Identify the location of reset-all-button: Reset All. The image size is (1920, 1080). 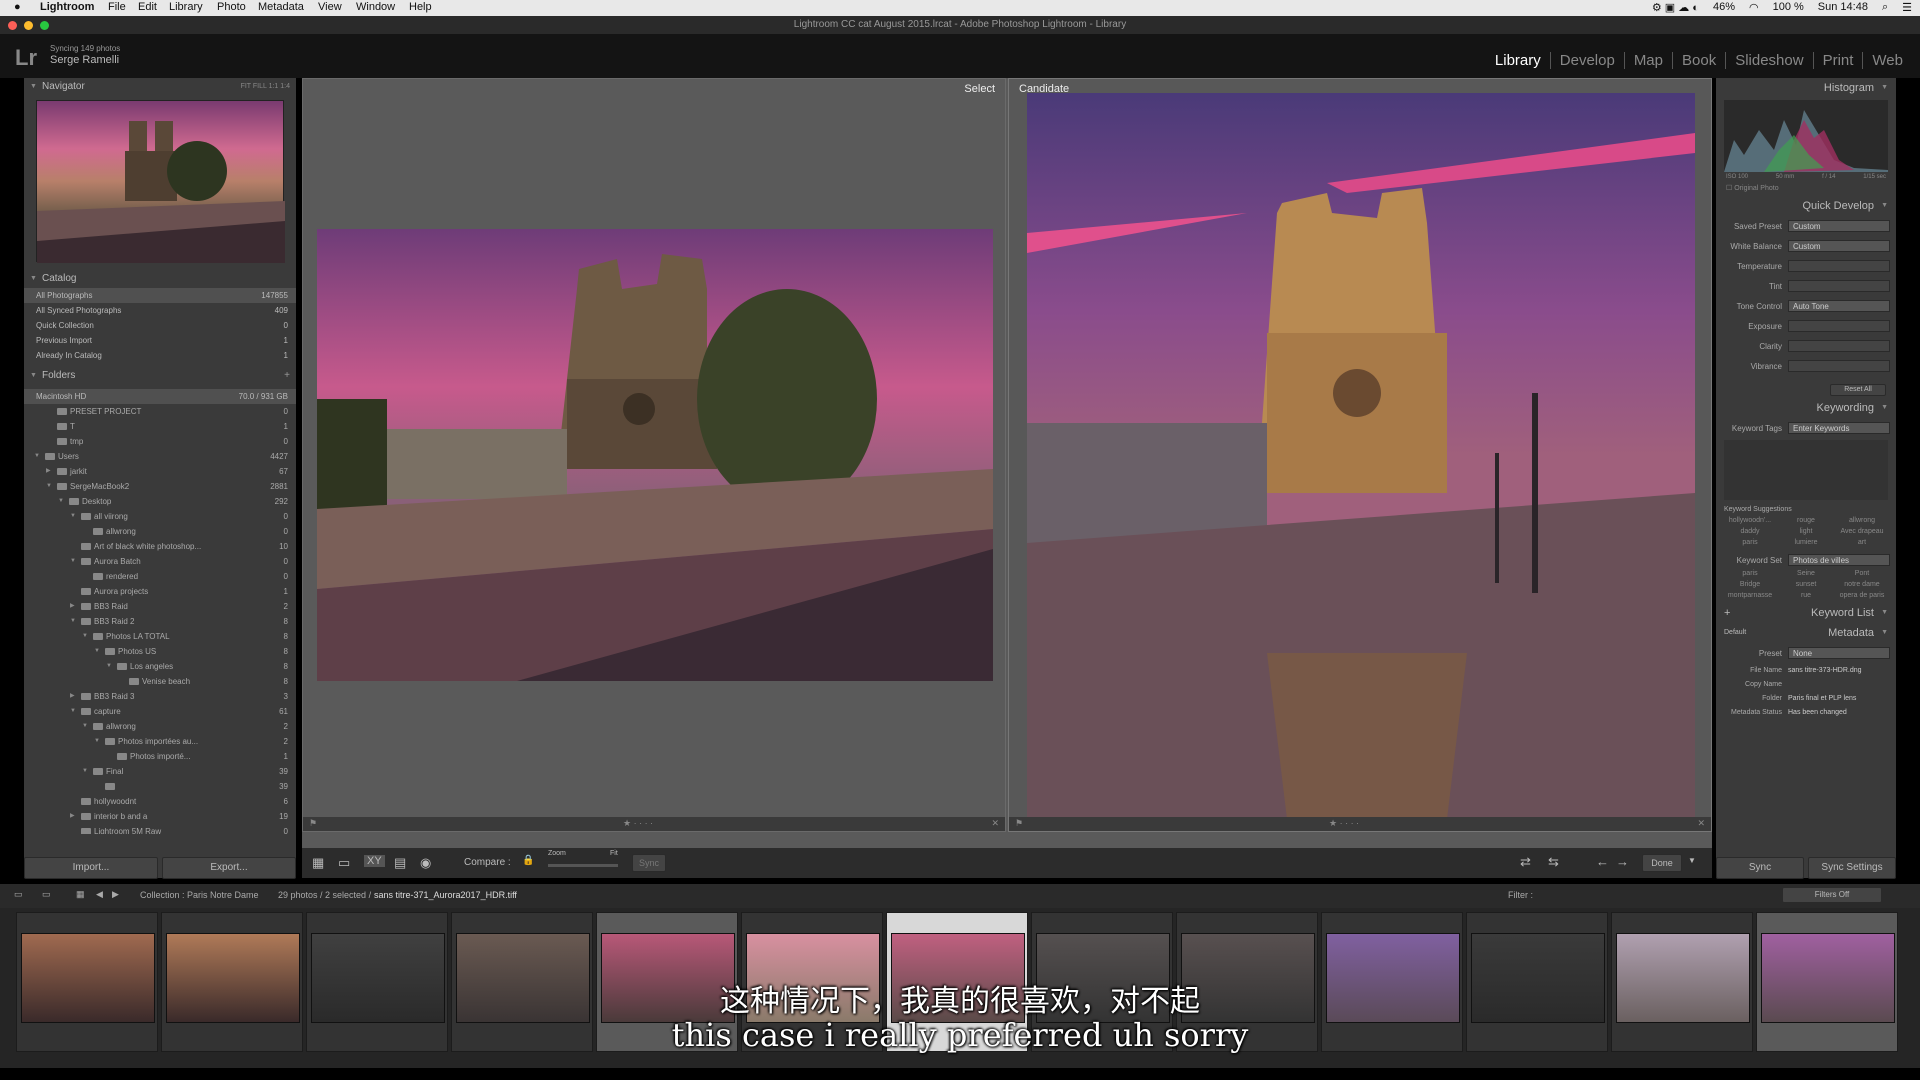
(1858, 390).